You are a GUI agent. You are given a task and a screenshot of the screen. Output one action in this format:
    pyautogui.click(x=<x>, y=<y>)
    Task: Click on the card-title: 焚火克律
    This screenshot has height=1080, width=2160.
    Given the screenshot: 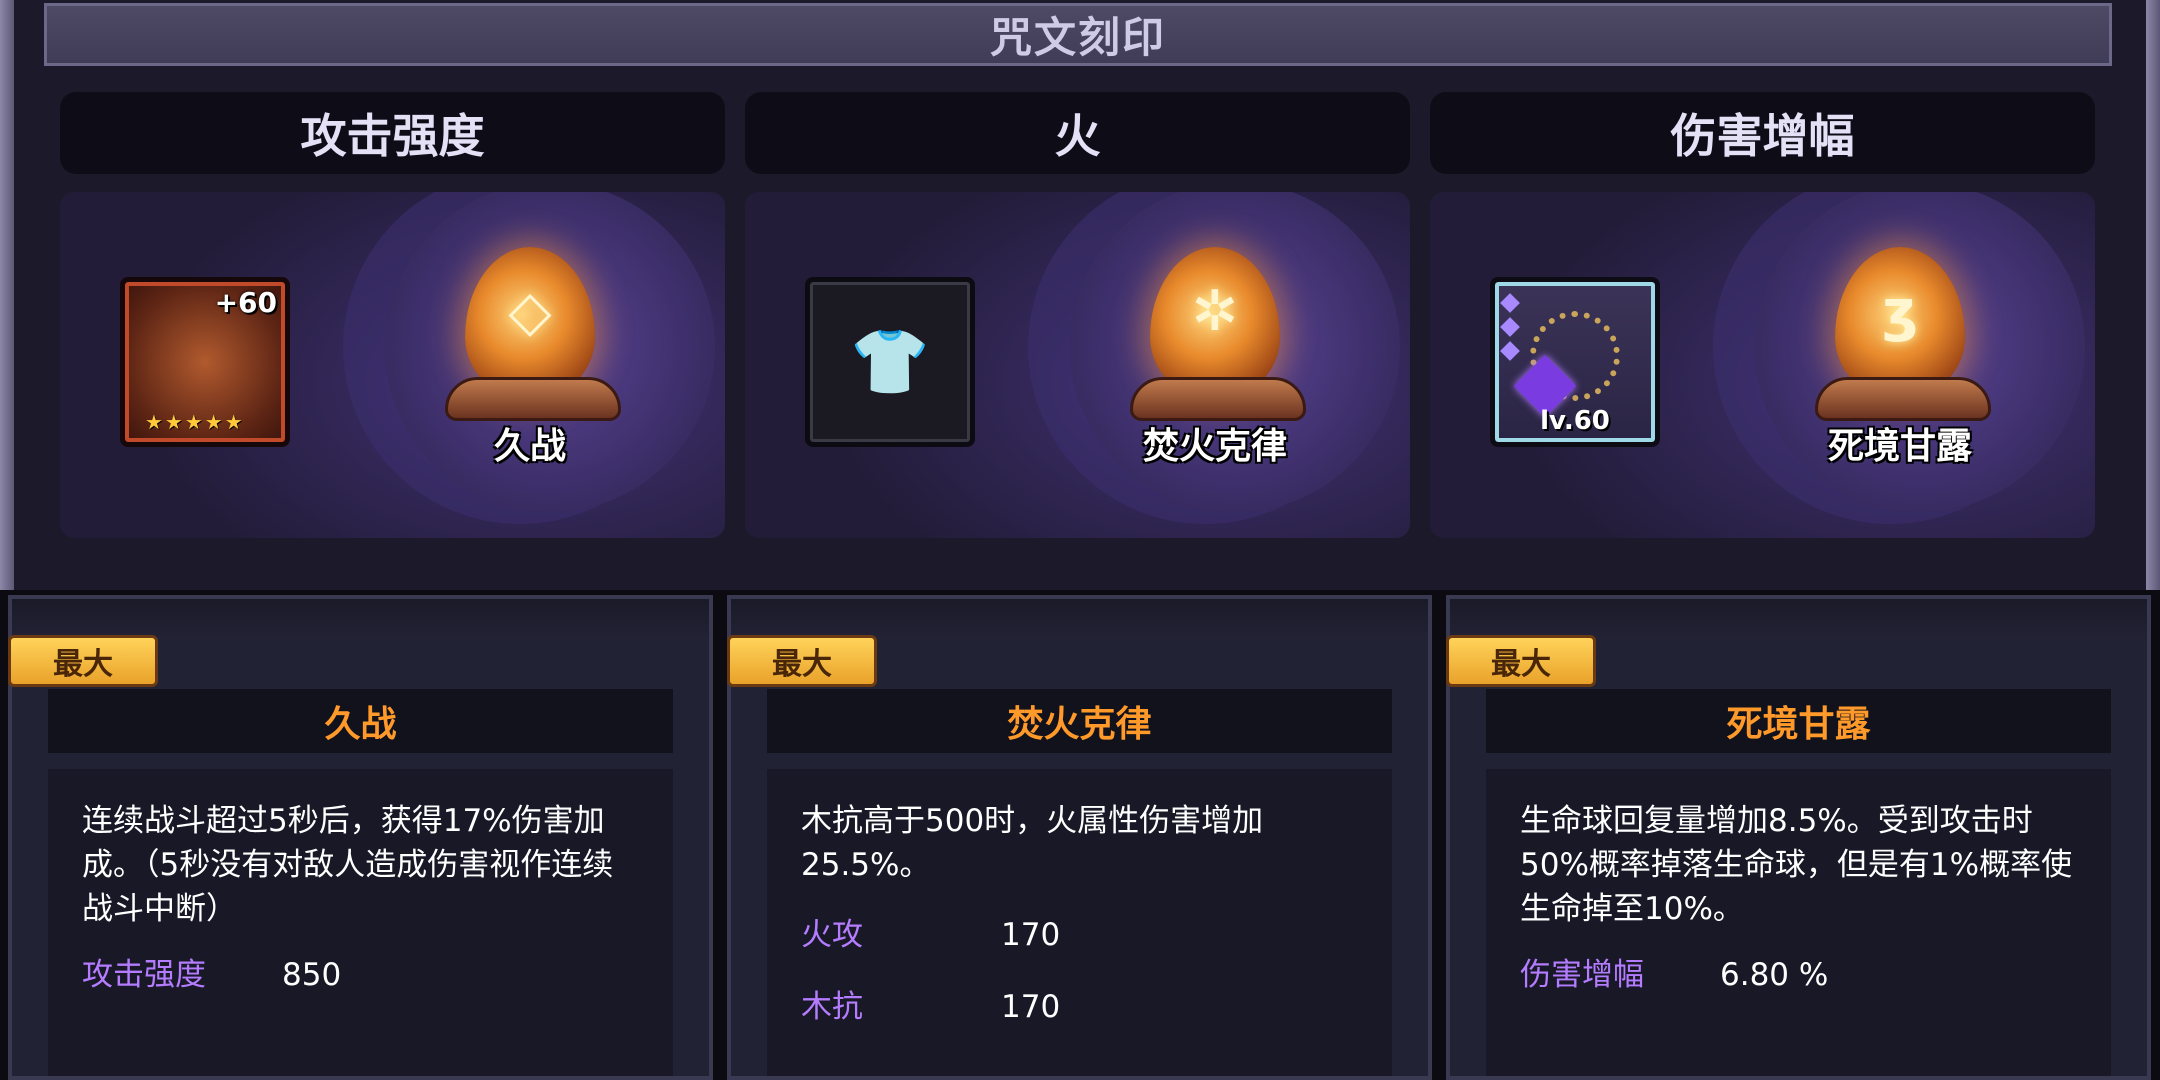 What is the action you would take?
    pyautogui.click(x=1079, y=724)
    